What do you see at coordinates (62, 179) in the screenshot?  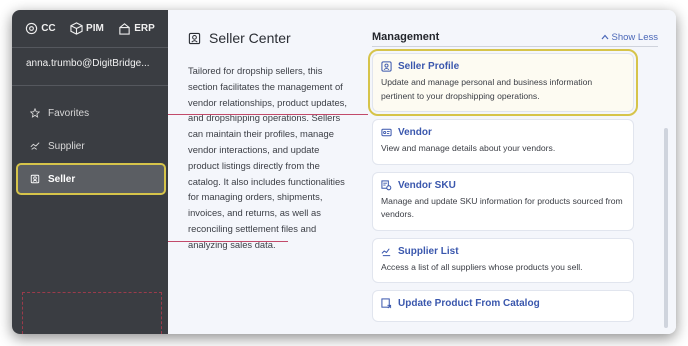 I see `sidebar-item-label: Seller` at bounding box center [62, 179].